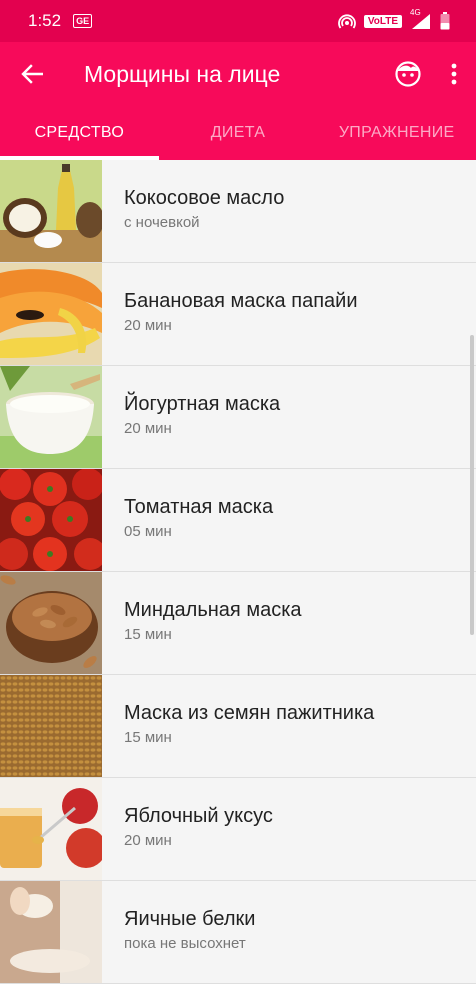  Describe the element at coordinates (185, 943) in the screenshot. I see `item-duration: пока не высохнет` at that location.